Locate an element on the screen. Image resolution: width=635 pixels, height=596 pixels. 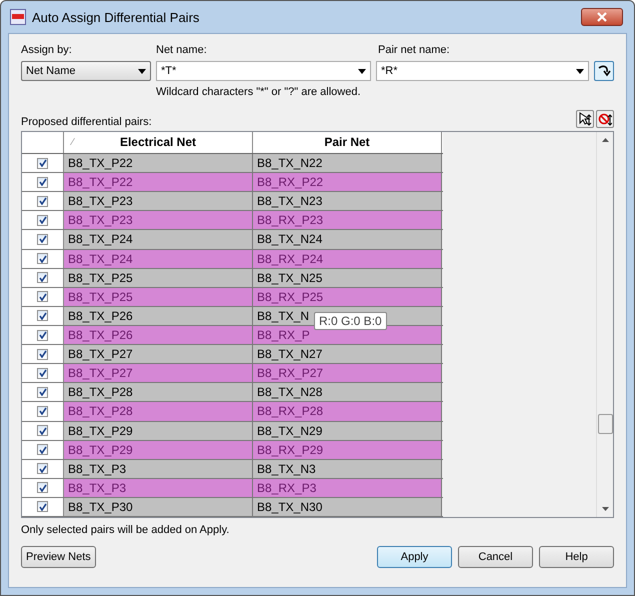
net-name-combo: *T* is located at coordinates (263, 71).